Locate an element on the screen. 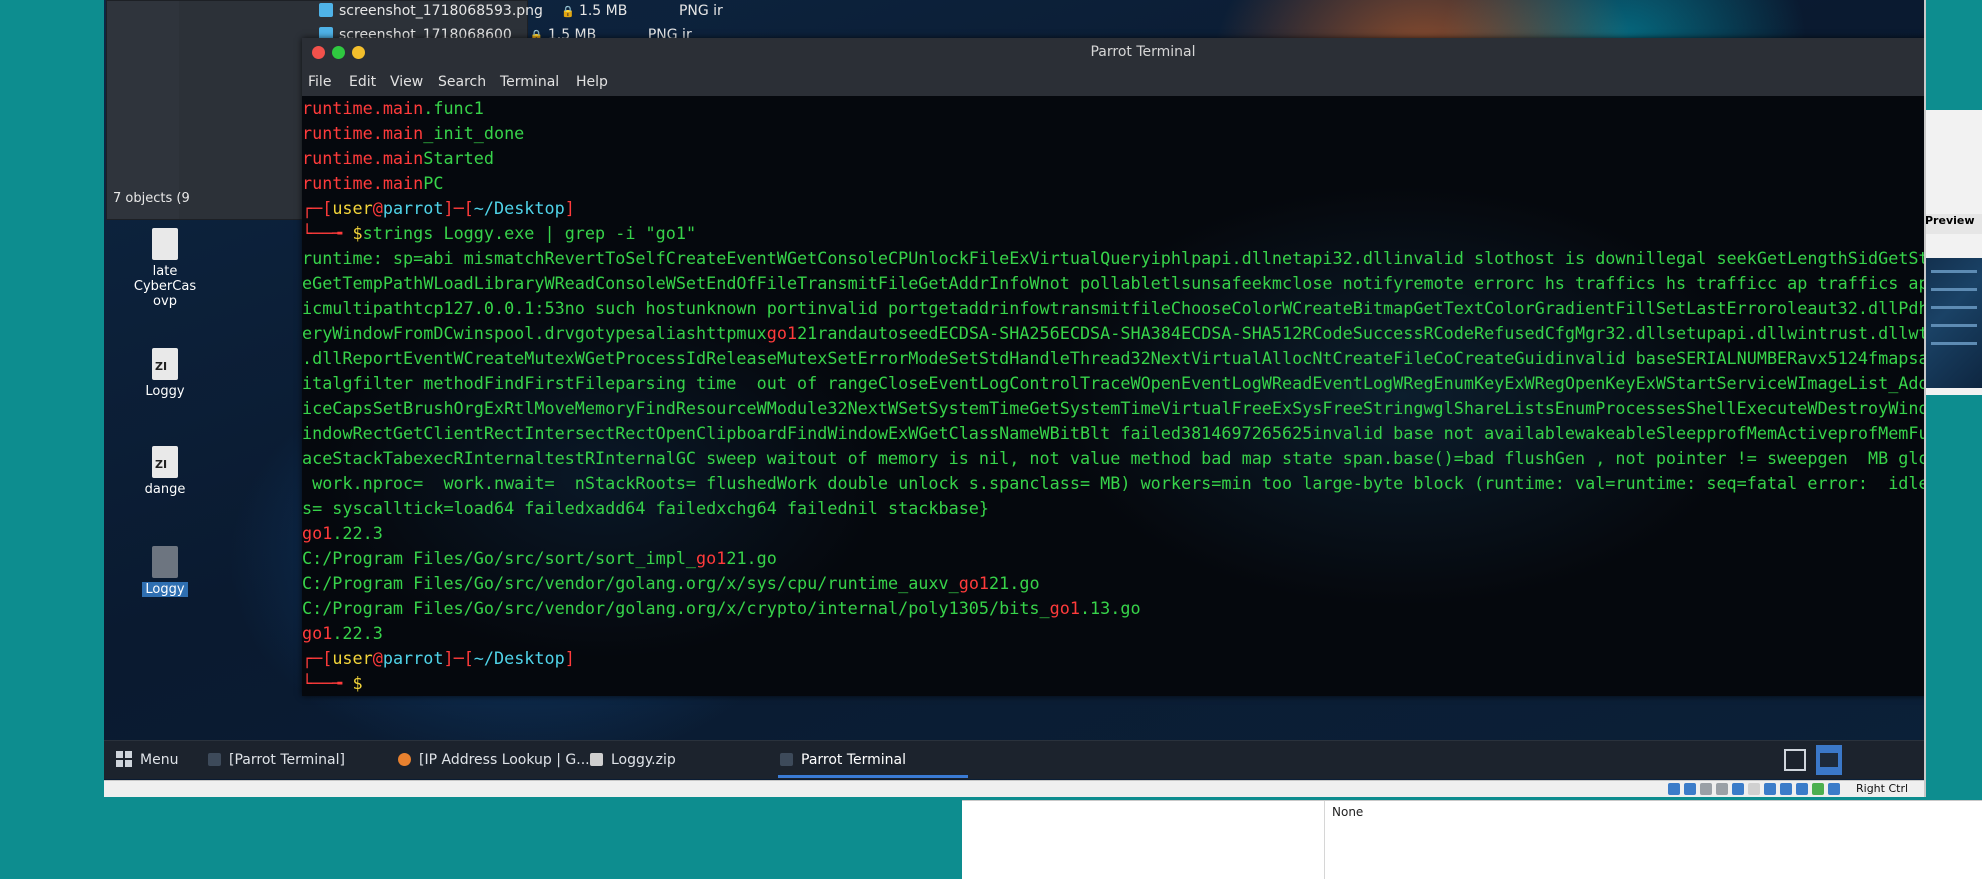 The width and height of the screenshot is (1982, 879). hdd-icon is located at coordinates (1674, 789).